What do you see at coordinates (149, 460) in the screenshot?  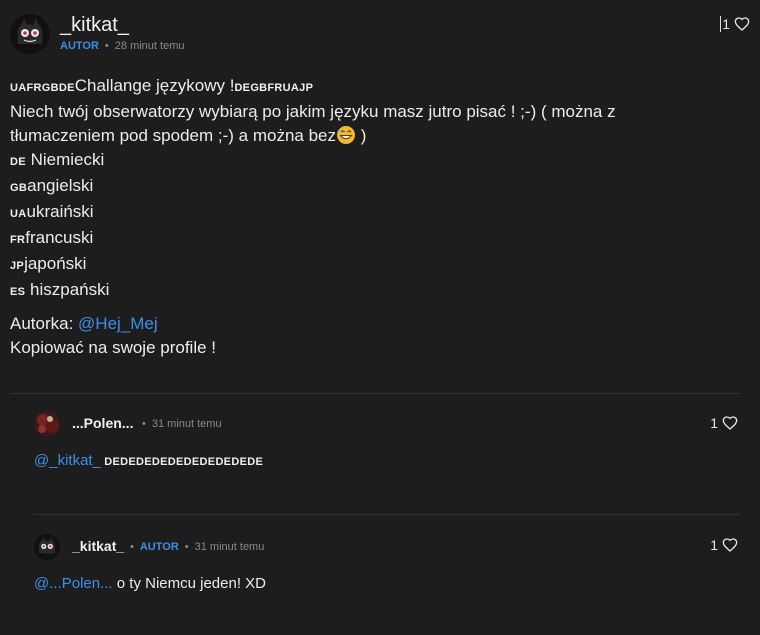 I see `reply-text: @_kitkat_ DEDEDEDEDEDEDEDEDEDE` at bounding box center [149, 460].